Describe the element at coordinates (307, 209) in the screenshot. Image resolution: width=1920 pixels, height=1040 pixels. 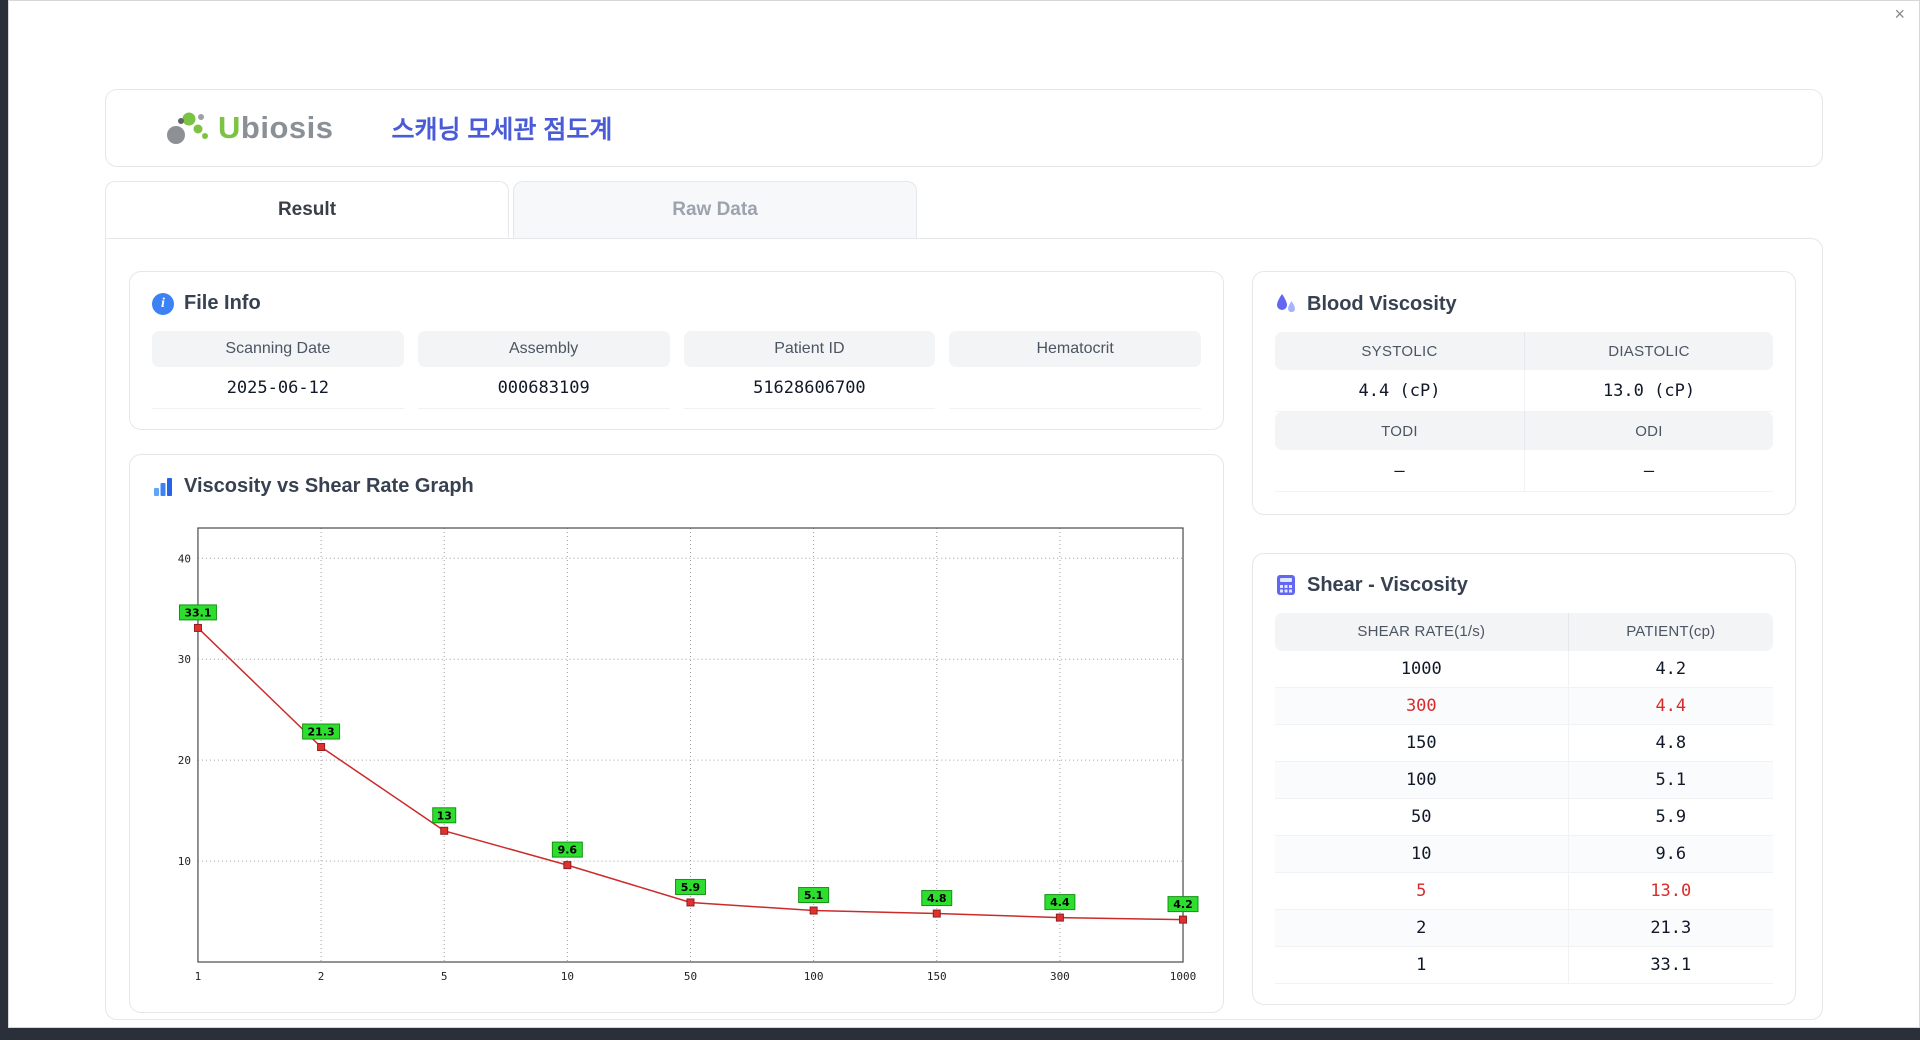
I see `tab-result: Result` at that location.